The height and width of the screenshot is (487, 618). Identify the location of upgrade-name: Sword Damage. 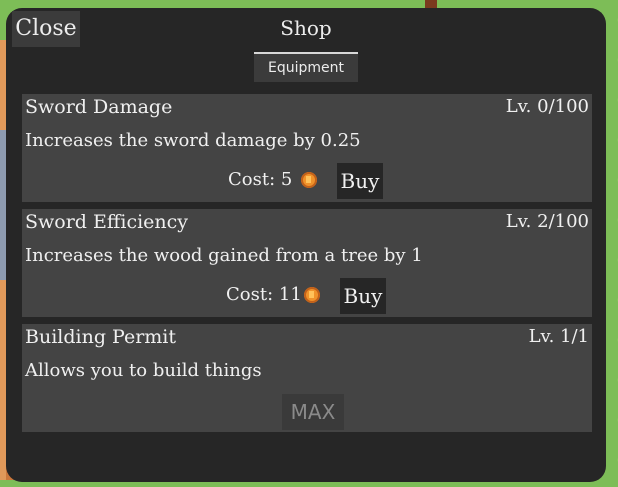
(99, 107).